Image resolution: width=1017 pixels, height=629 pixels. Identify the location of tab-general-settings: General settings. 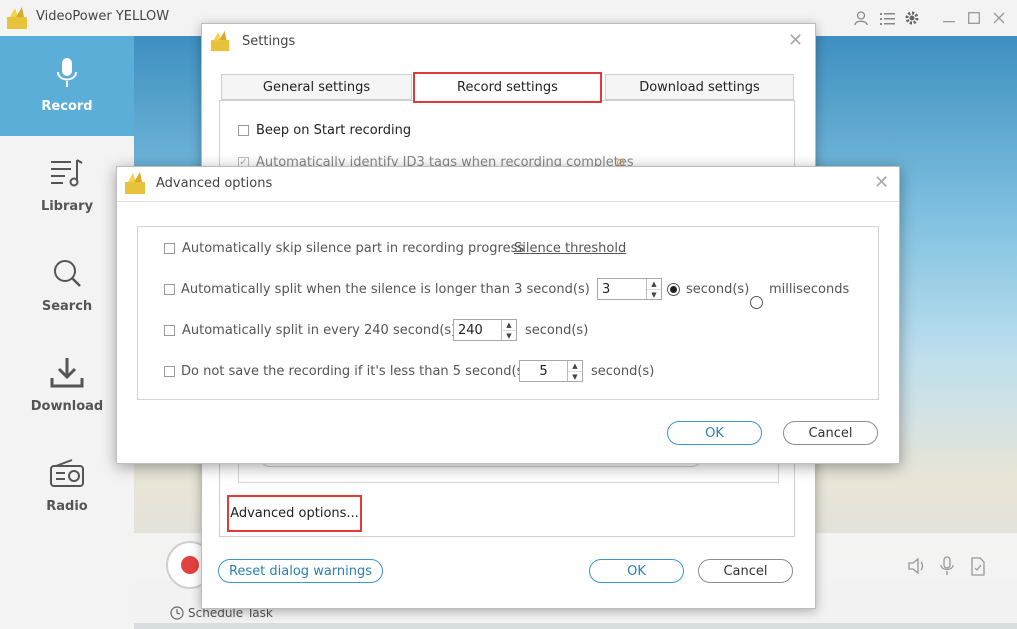
(316, 87).